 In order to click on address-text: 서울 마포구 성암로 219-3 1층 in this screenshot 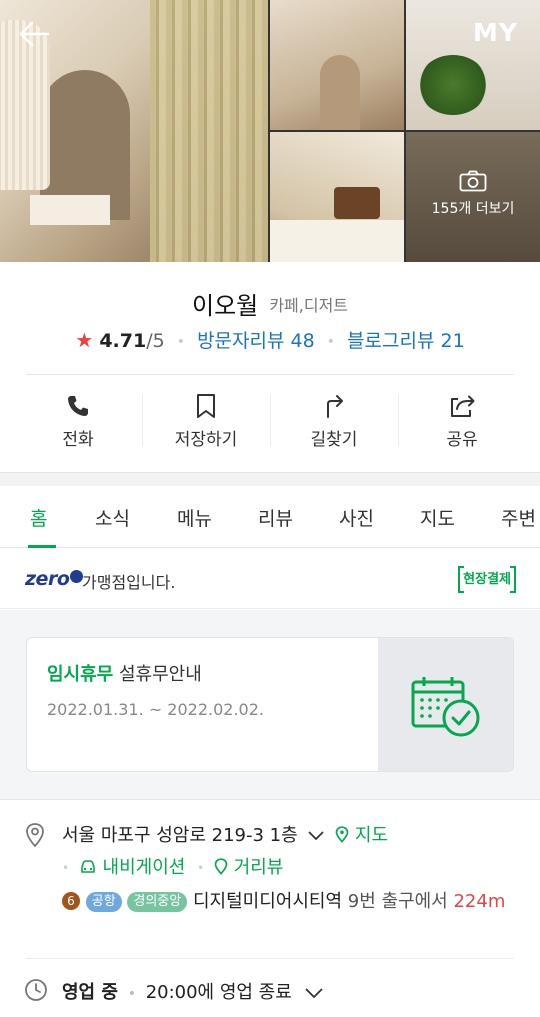, I will do `click(180, 835)`.